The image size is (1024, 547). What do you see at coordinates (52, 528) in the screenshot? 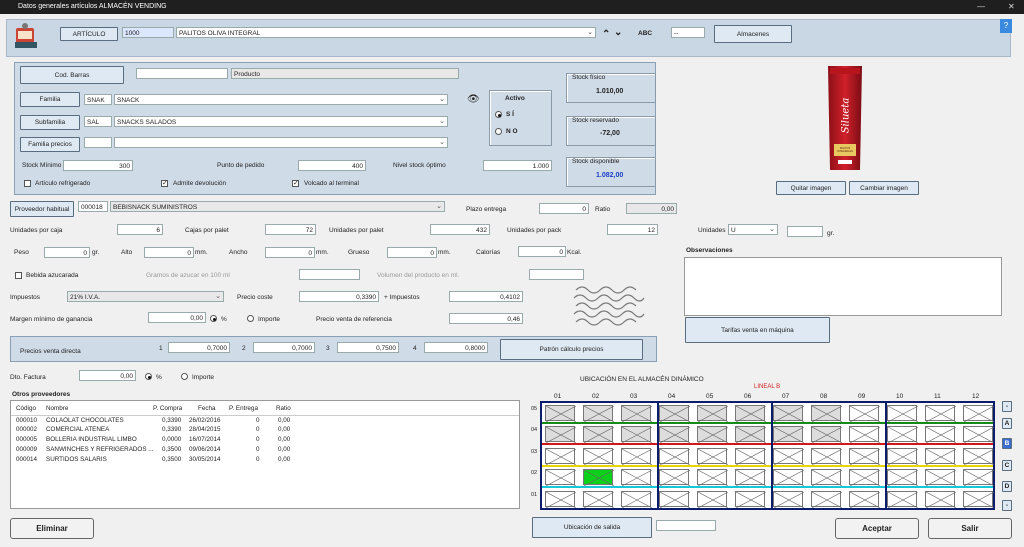
I see `eliminar-button: Eliminar` at bounding box center [52, 528].